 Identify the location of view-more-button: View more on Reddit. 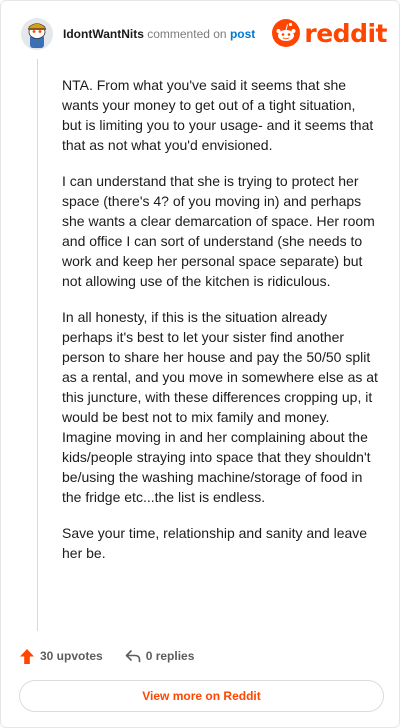
(201, 696).